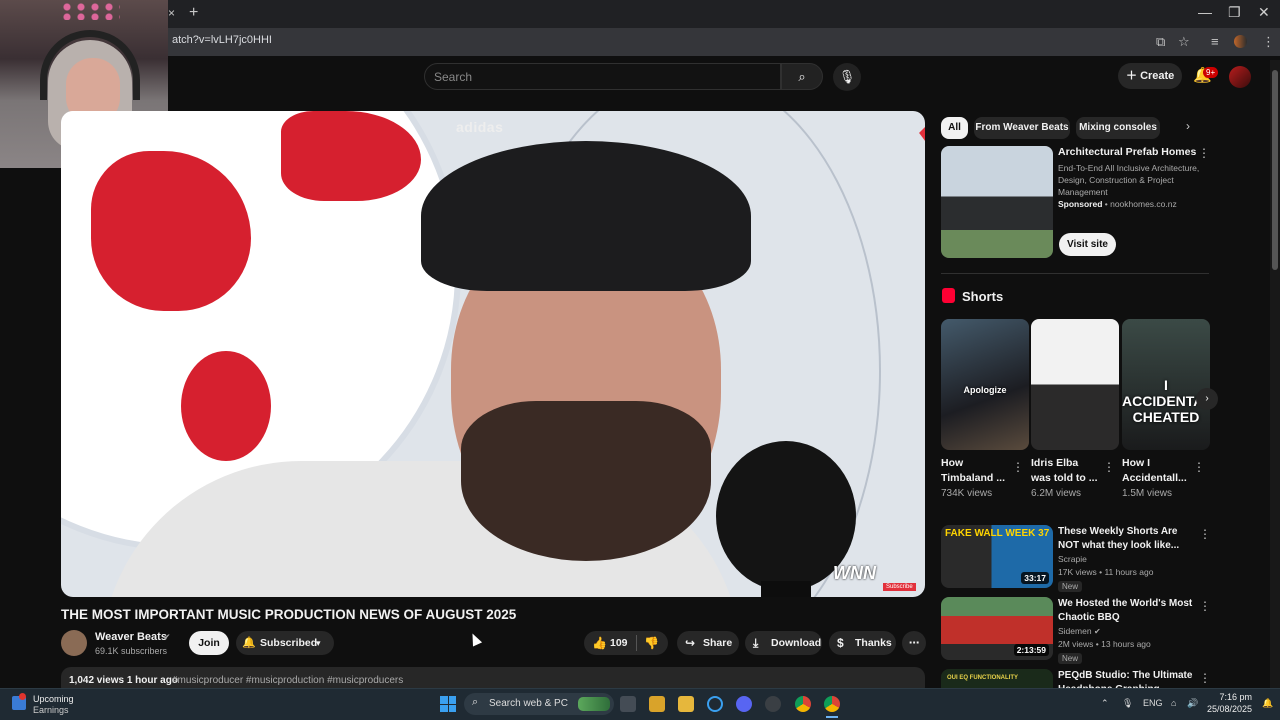 Image resolution: width=1280 pixels, height=720 pixels. I want to click on subscribed-button: 🔔 Subscribed ▾, so click(285, 643).